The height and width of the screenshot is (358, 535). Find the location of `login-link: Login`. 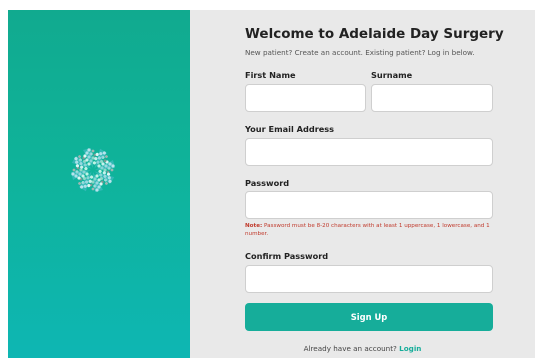

login-link: Login is located at coordinates (410, 348).